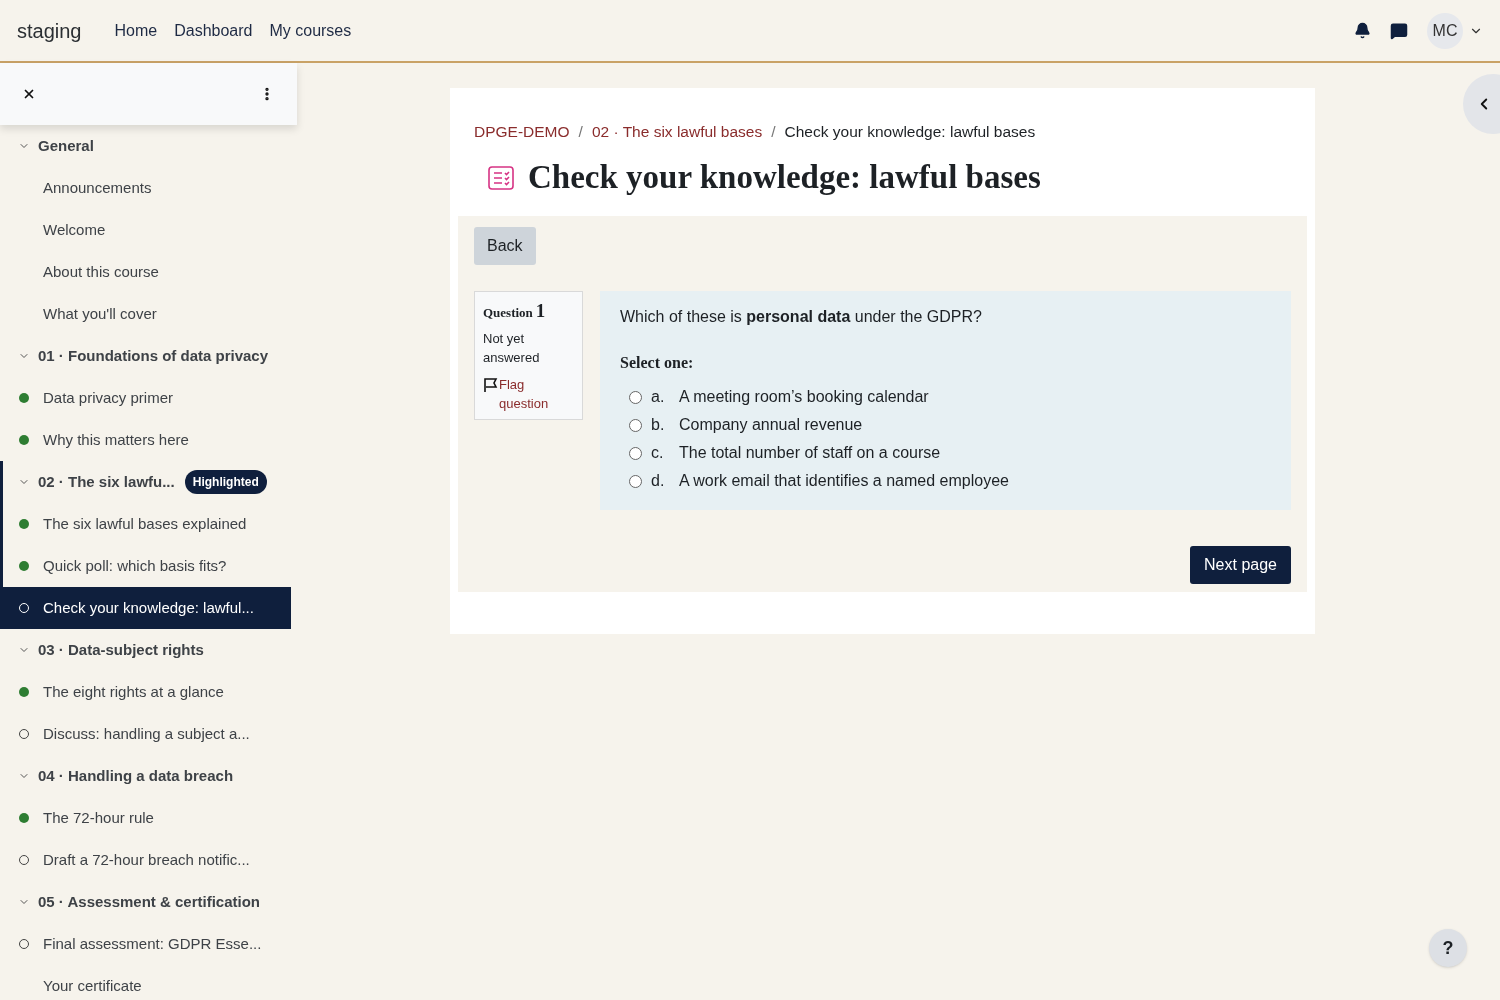 This screenshot has width=1500, height=1000. I want to click on option-letter: c., so click(658, 453).